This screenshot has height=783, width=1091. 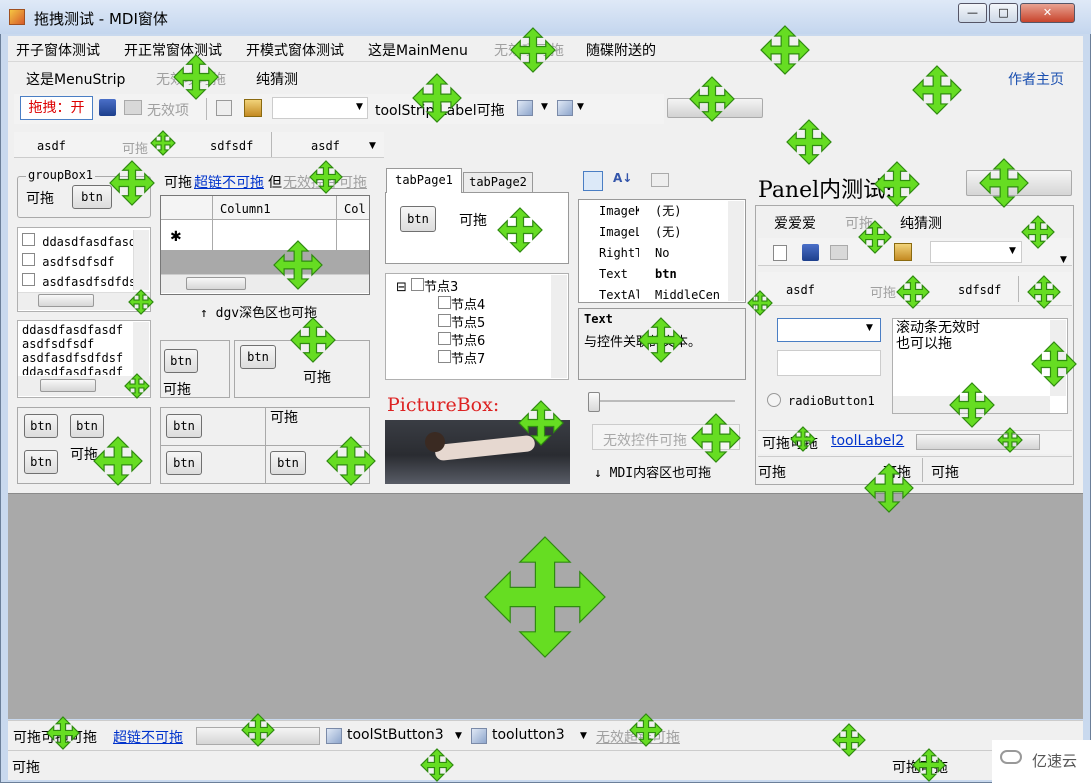 I want to click on tree-vscrollbar, so click(x=559, y=326).